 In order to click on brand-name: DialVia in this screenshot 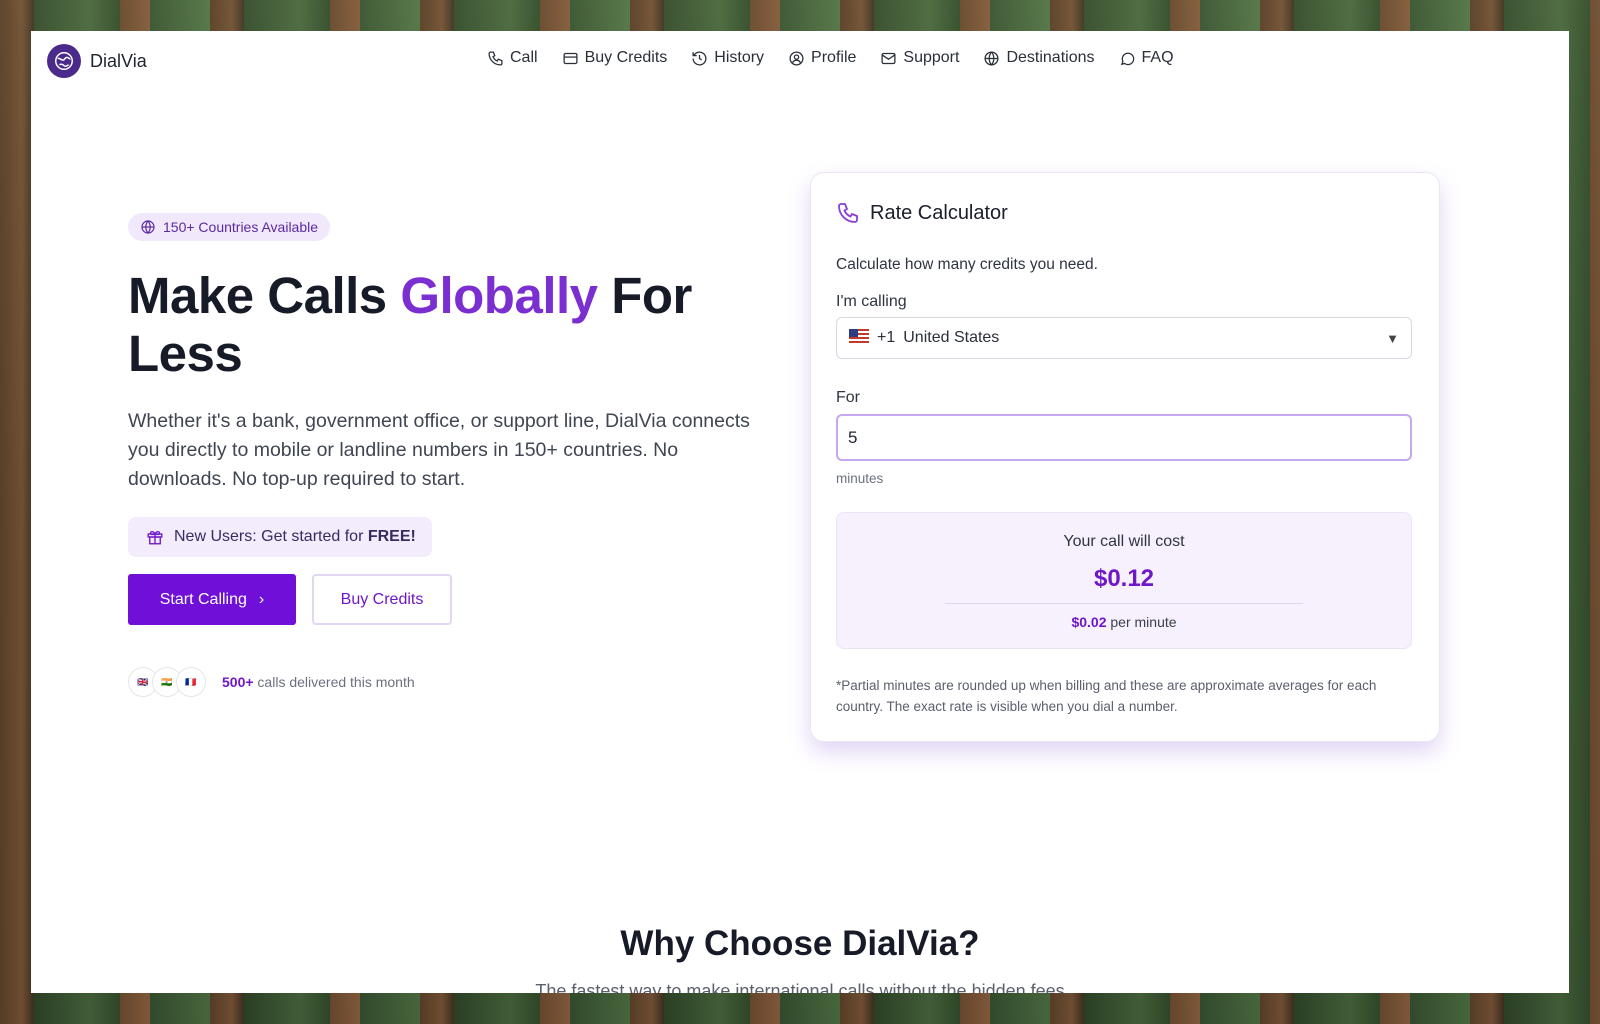, I will do `click(118, 60)`.